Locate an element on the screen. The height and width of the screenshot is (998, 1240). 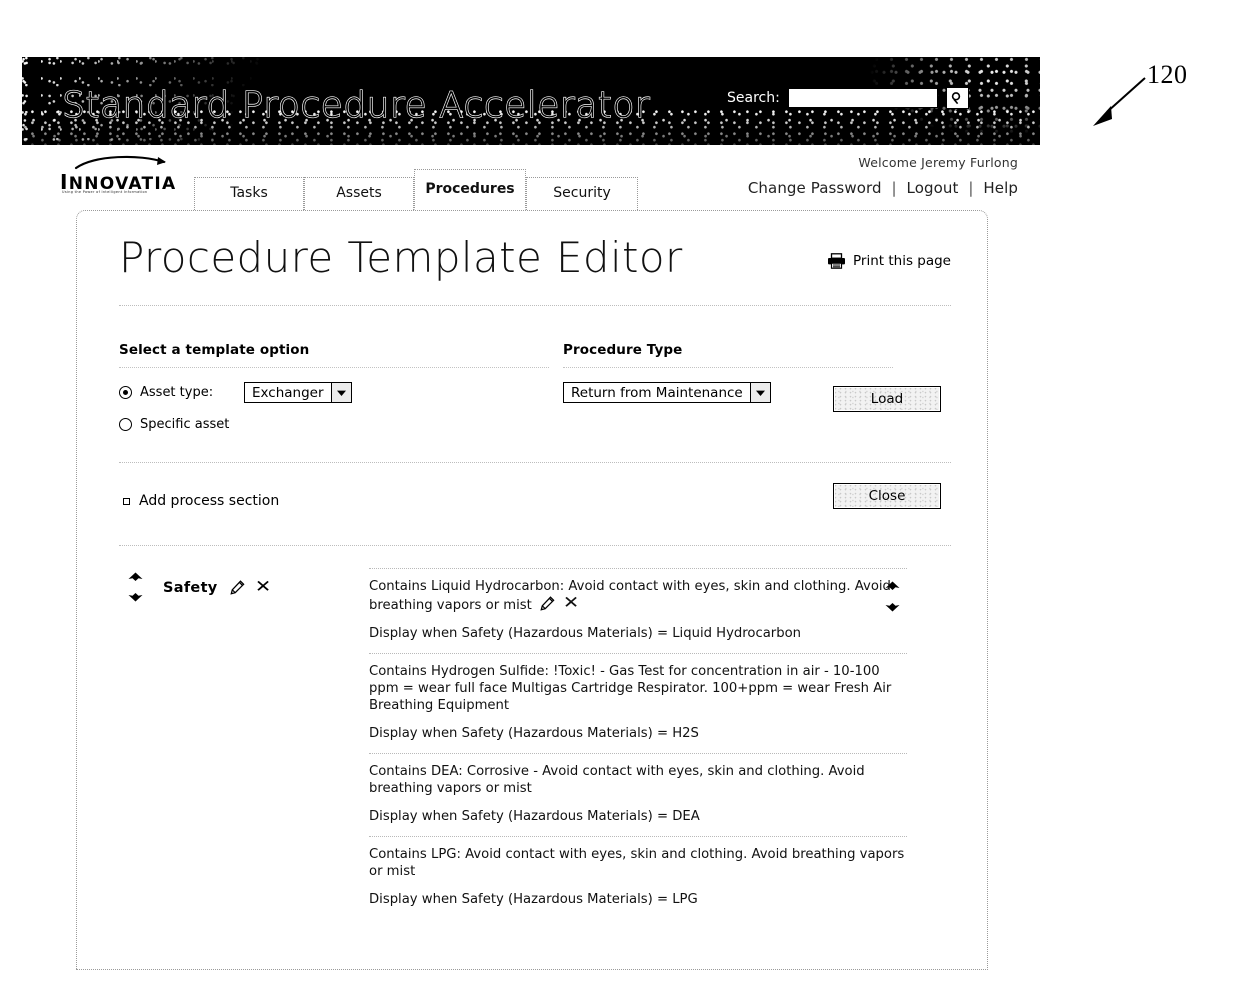
tab-security: Security is located at coordinates (582, 193).